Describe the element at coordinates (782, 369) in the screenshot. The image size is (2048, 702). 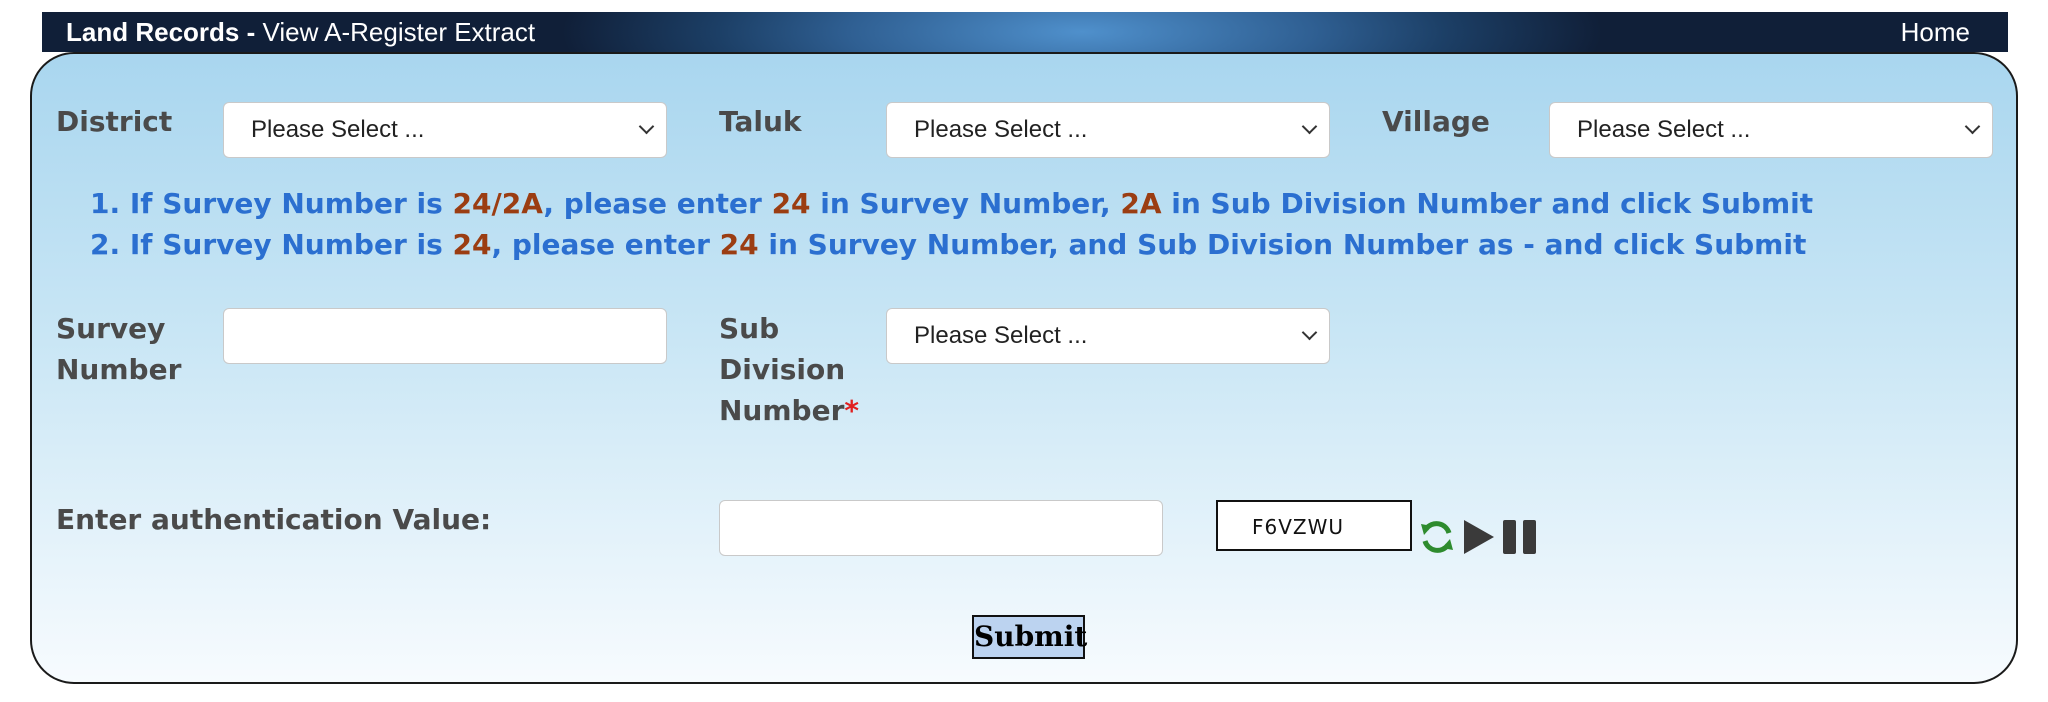
I see `label-line: Division` at that location.